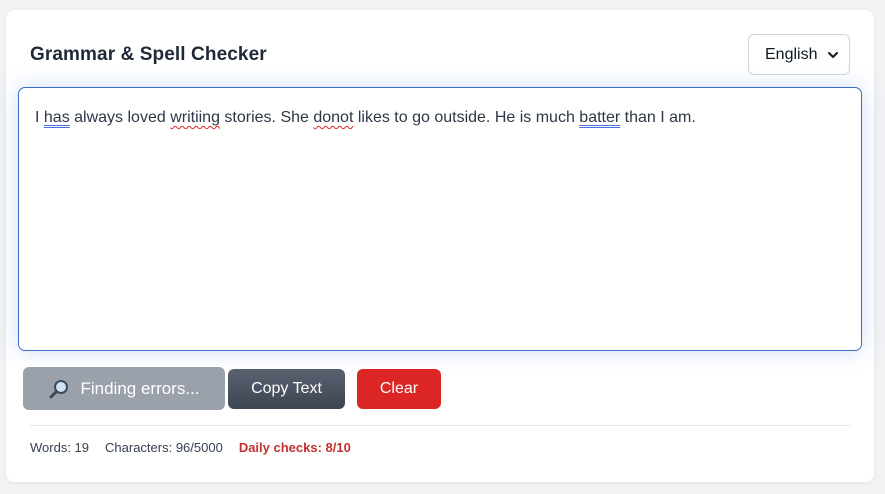 The width and height of the screenshot is (885, 494). Describe the element at coordinates (120, 117) in the screenshot. I see `text-segment: always loved` at that location.